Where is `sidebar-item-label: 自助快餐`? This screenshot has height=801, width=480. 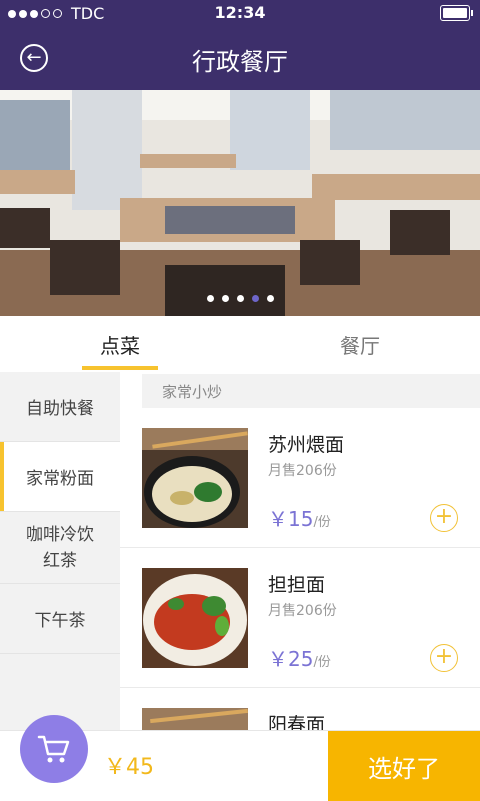 sidebar-item-label: 自助快餐 is located at coordinates (60, 409).